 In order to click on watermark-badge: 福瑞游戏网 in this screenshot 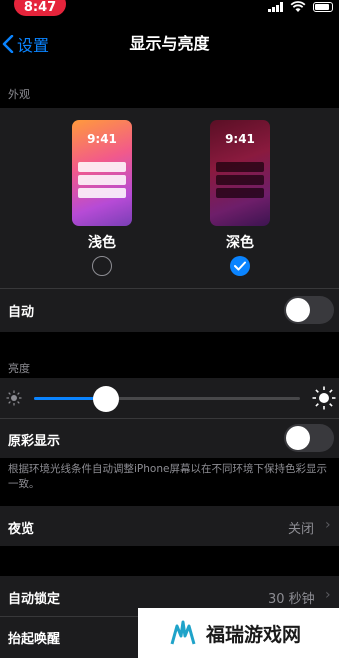, I will do `click(238, 633)`.